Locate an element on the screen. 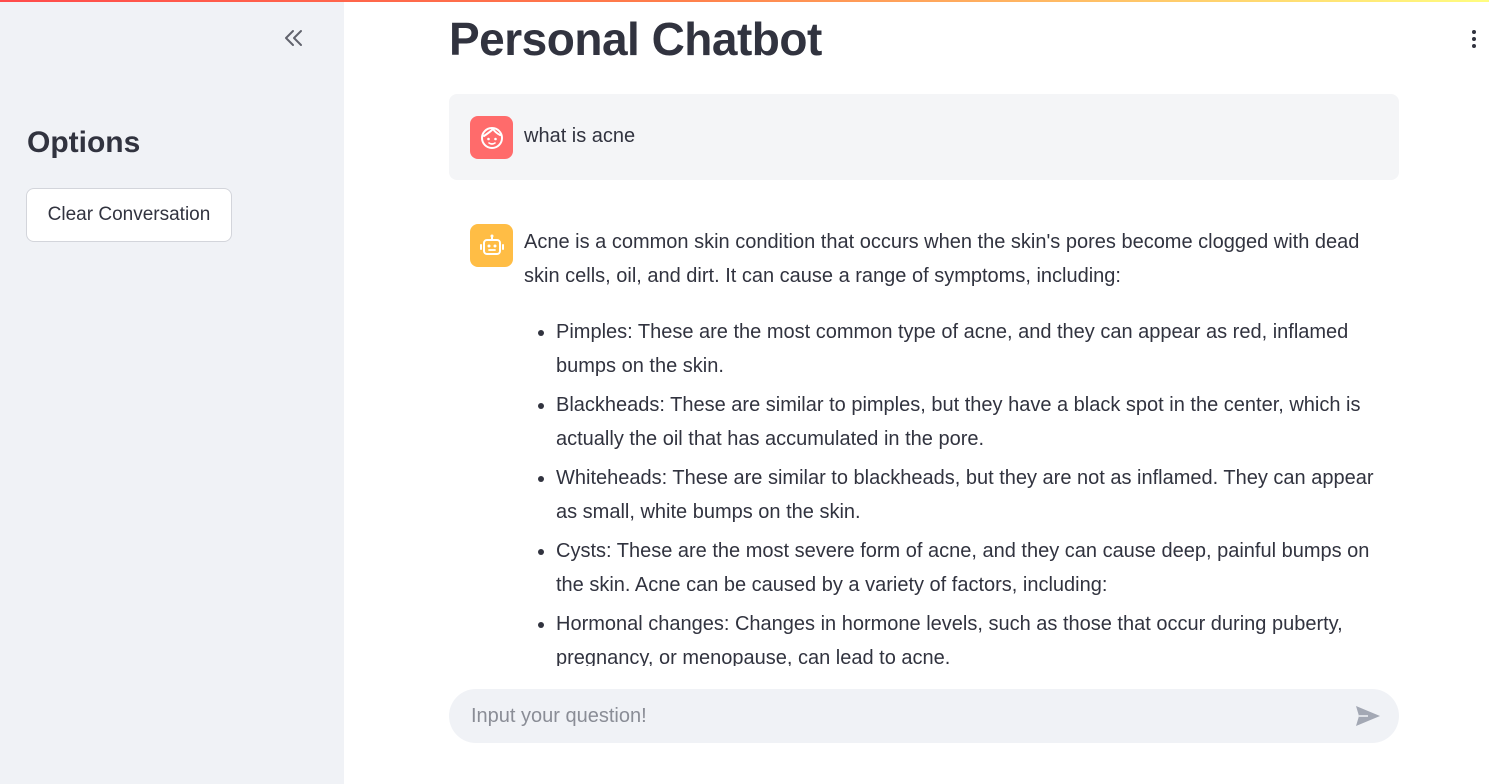  send-arrow-icon is located at coordinates (1368, 716).